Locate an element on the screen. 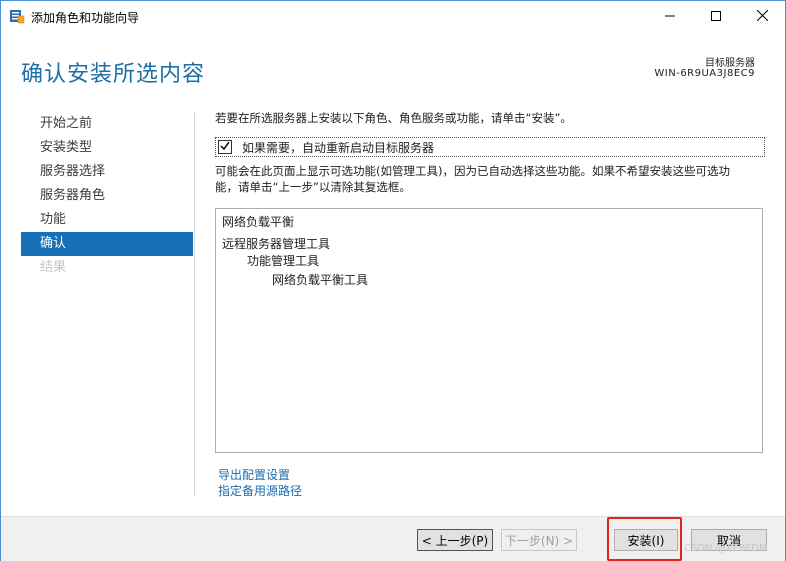 The width and height of the screenshot is (786, 561). nav-item-server-roles: 服务器角色 is located at coordinates (107, 196).